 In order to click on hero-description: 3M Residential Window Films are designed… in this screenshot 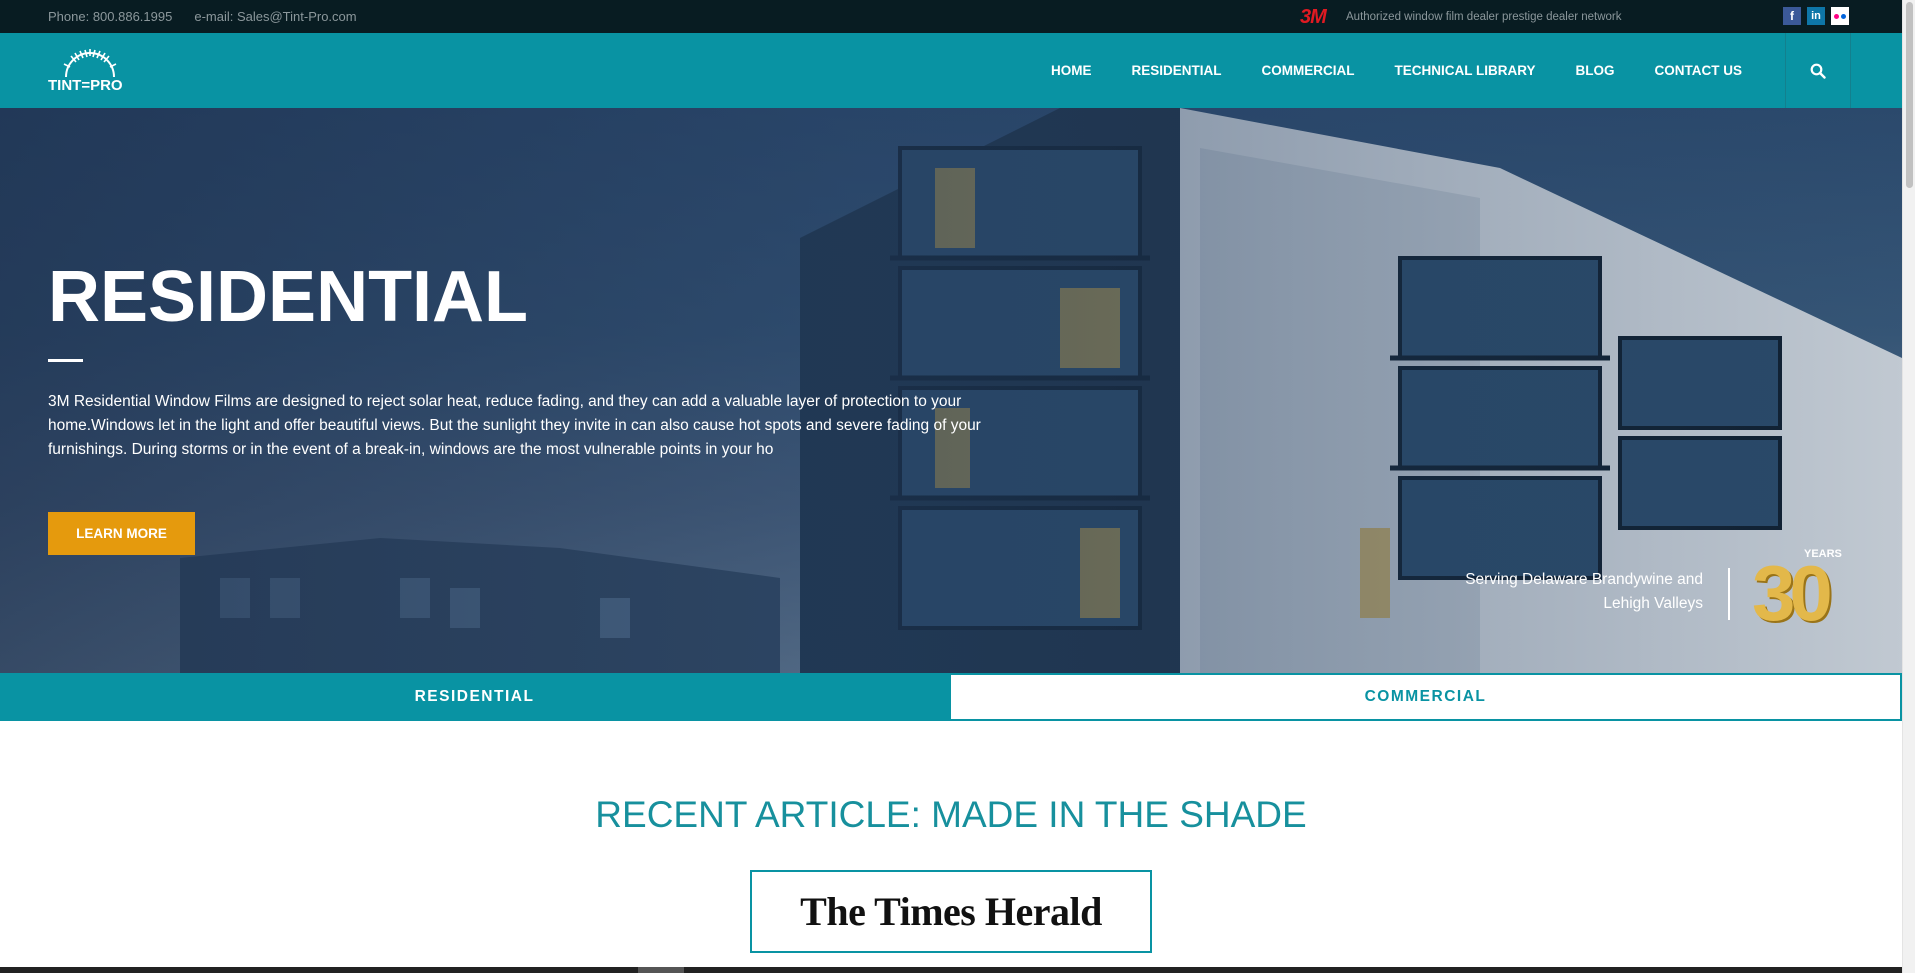, I will do `click(514, 425)`.